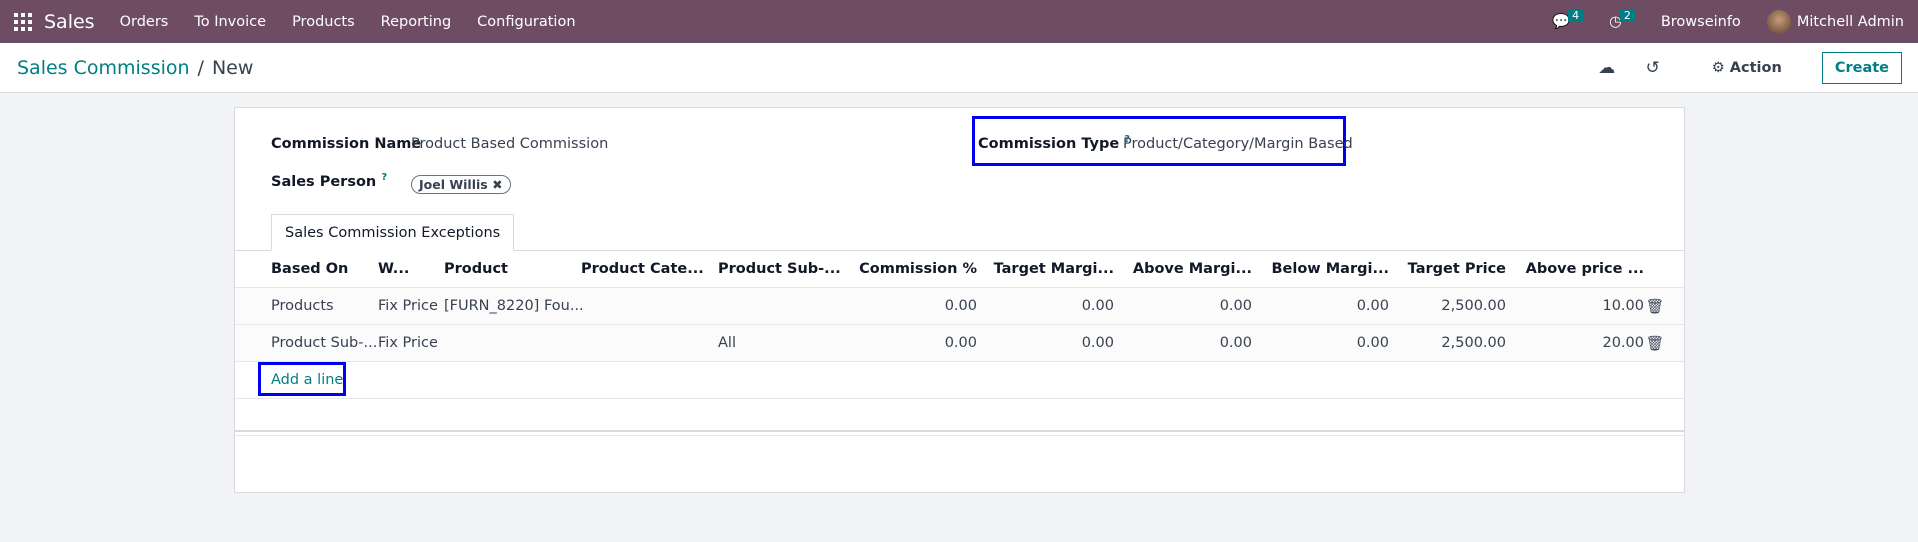 The image size is (1918, 542). What do you see at coordinates (1054, 143) in the screenshot?
I see `commission-type-label: Commission Type ?` at bounding box center [1054, 143].